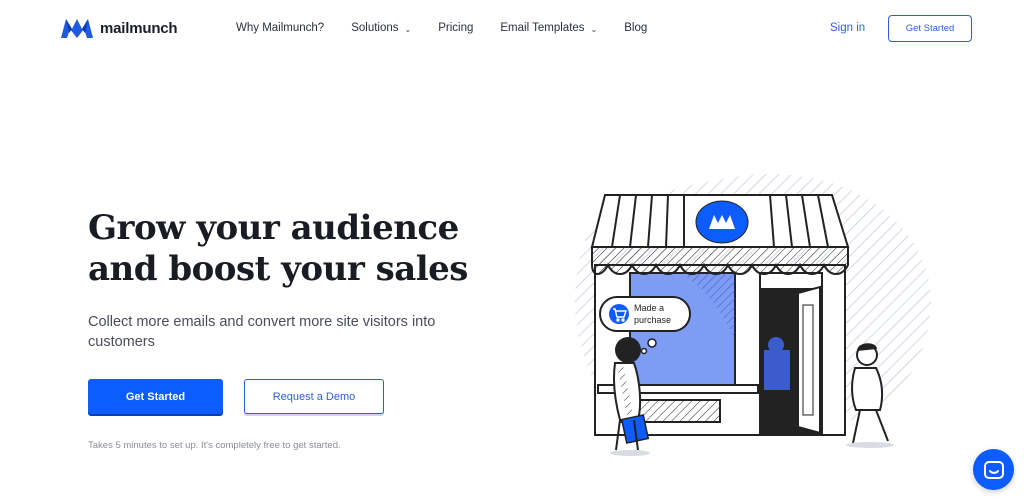  Describe the element at coordinates (155, 396) in the screenshot. I see `get-started-button: Get Started` at that location.